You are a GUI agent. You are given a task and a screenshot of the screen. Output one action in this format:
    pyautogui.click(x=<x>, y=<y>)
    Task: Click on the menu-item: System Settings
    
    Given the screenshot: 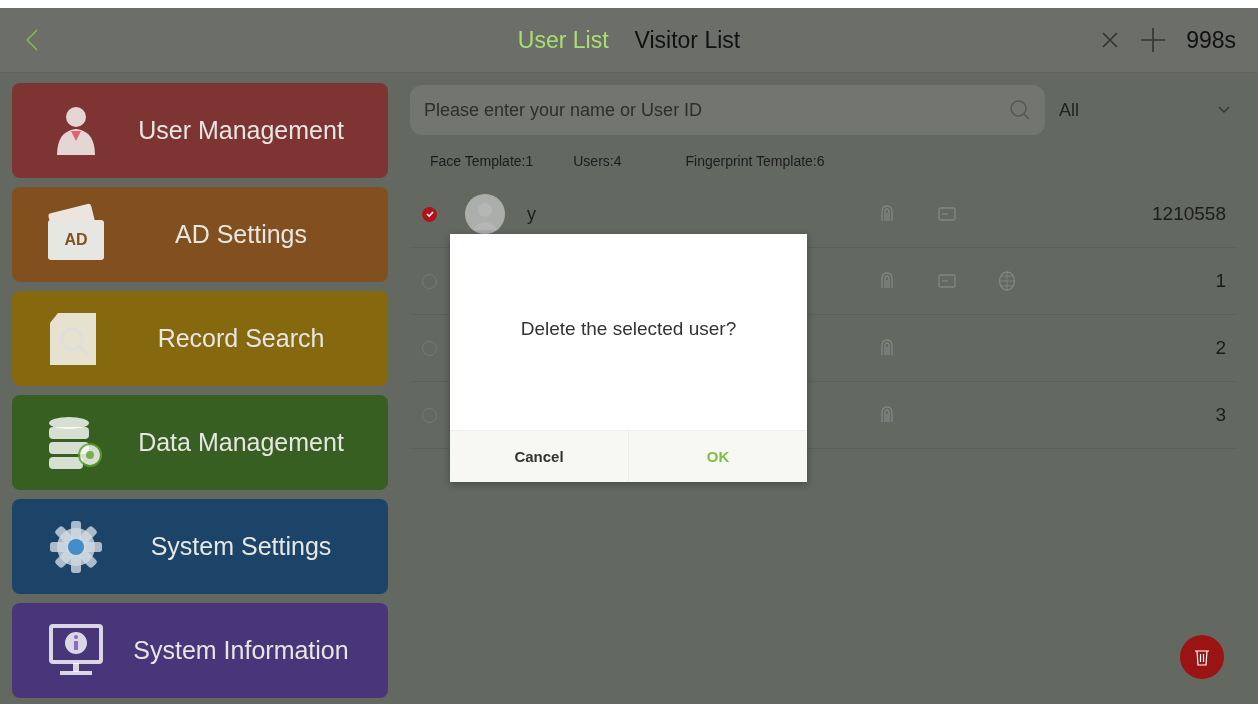 What is the action you would take?
    pyautogui.click(x=200, y=546)
    